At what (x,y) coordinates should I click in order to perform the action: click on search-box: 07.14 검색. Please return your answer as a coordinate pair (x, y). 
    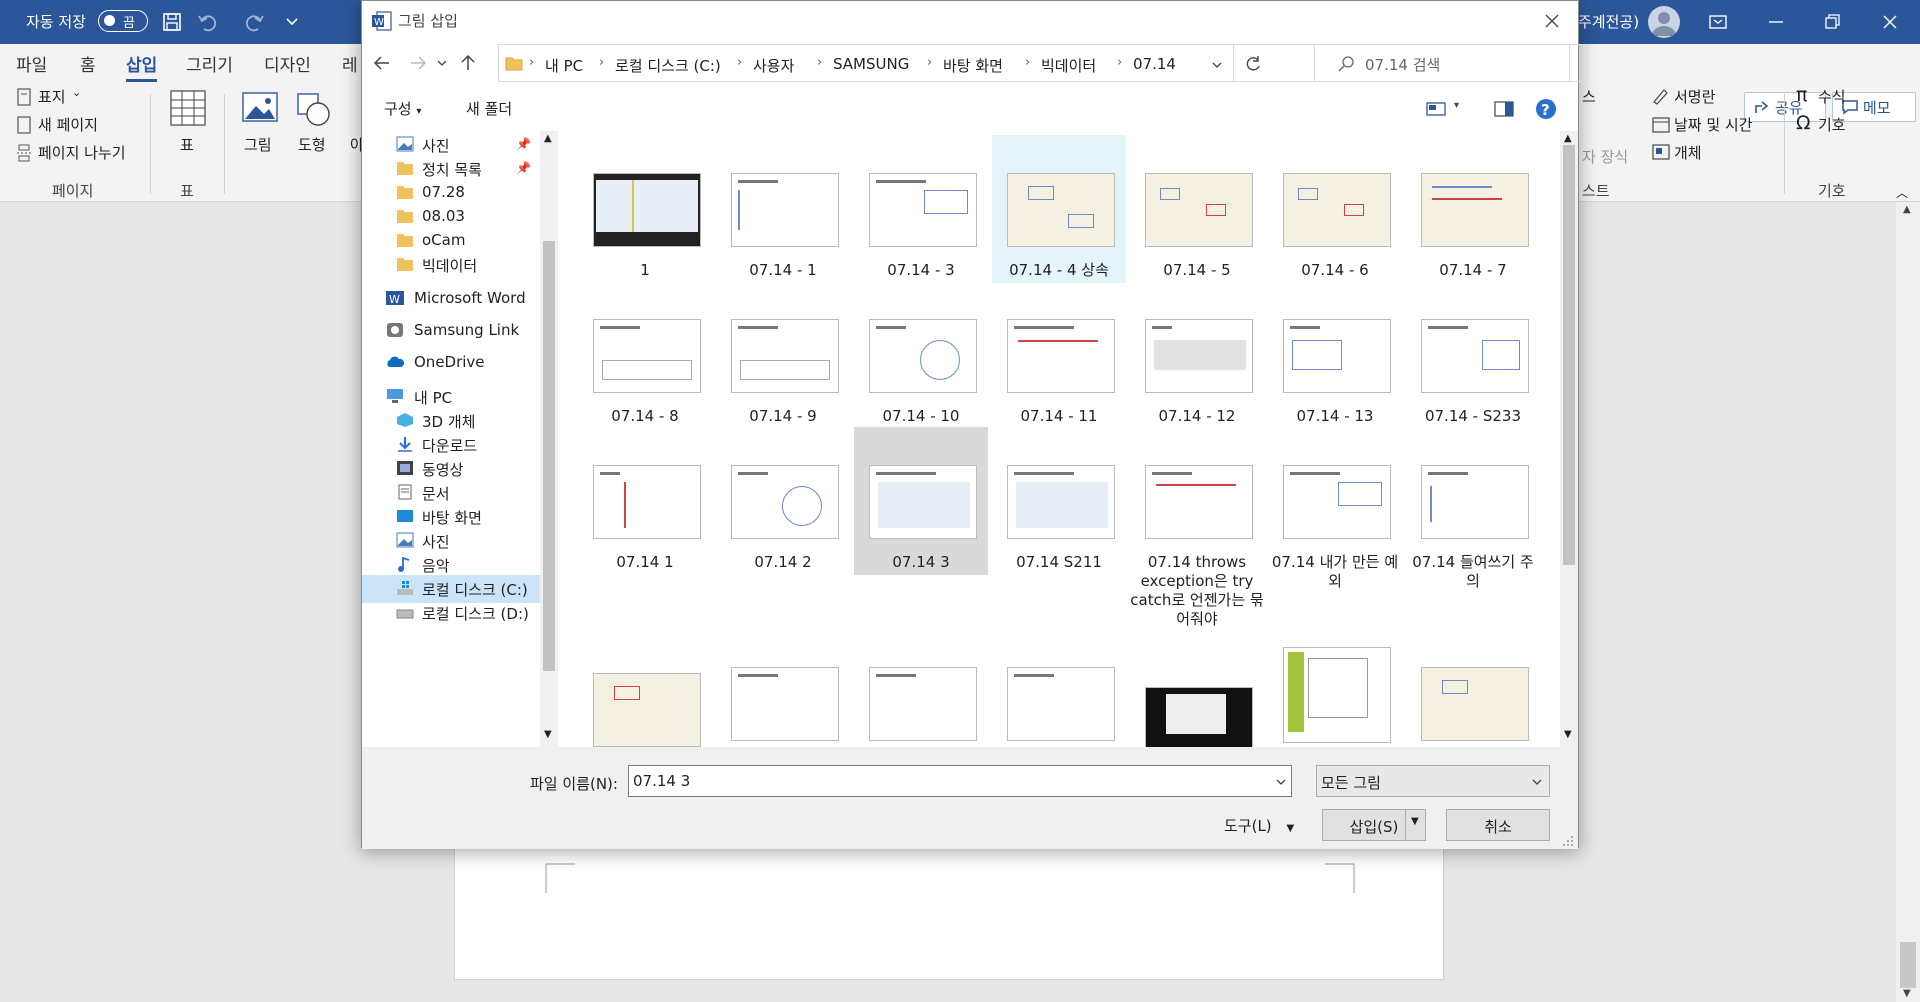
    Looking at the image, I should click on (1442, 63).